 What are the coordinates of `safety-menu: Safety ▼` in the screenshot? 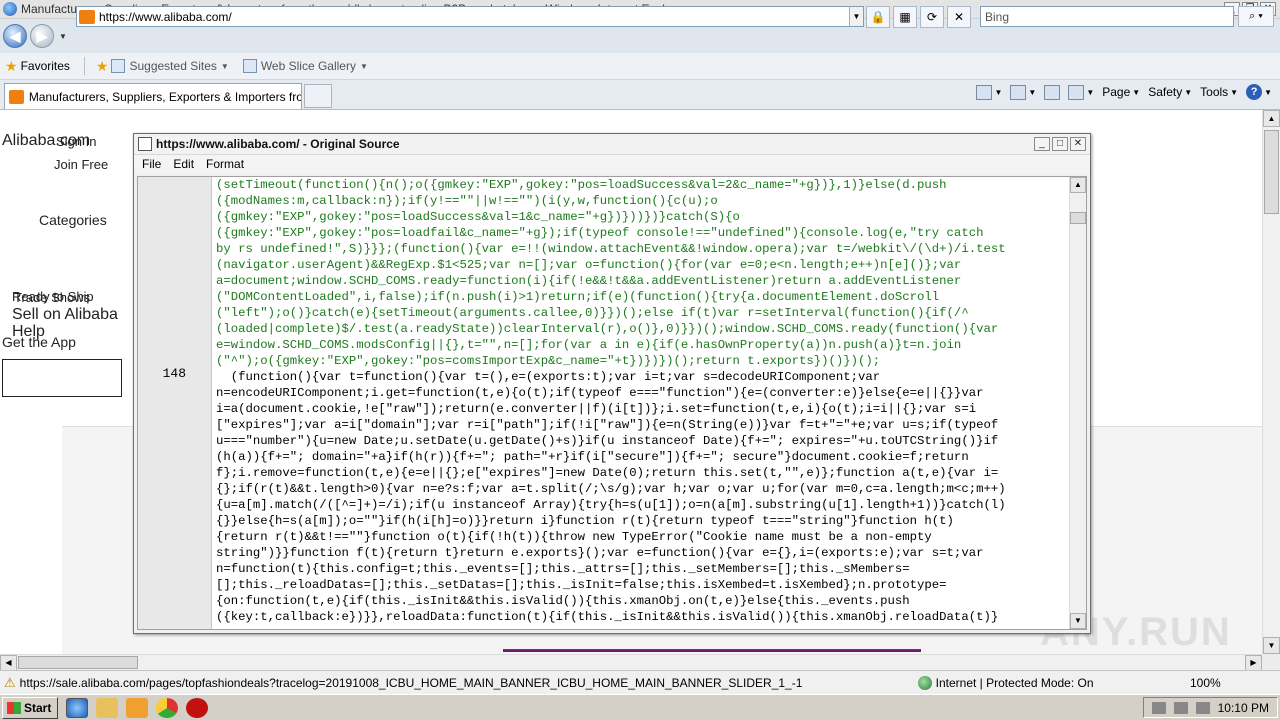 It's located at (1170, 92).